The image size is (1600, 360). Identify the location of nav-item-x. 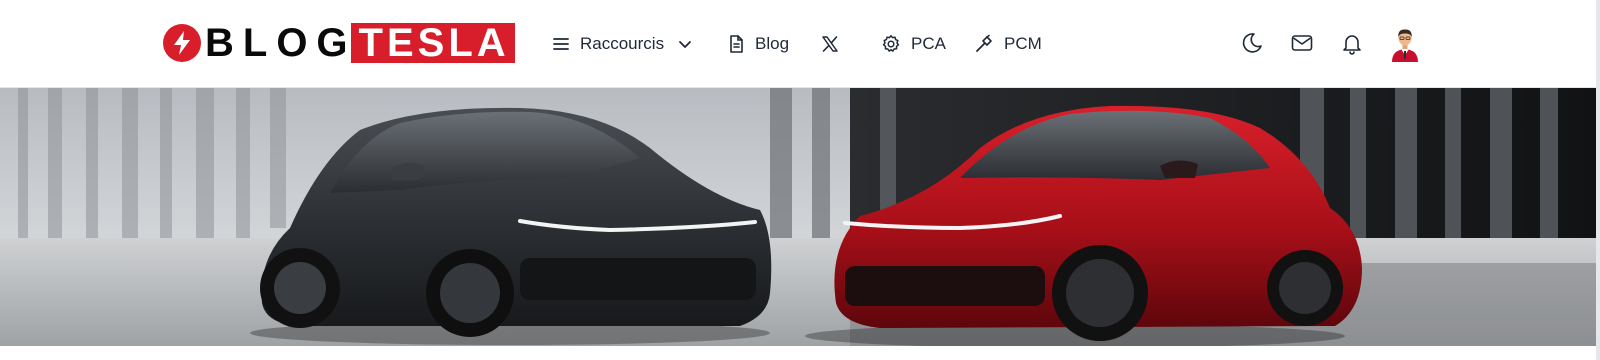
(830, 44).